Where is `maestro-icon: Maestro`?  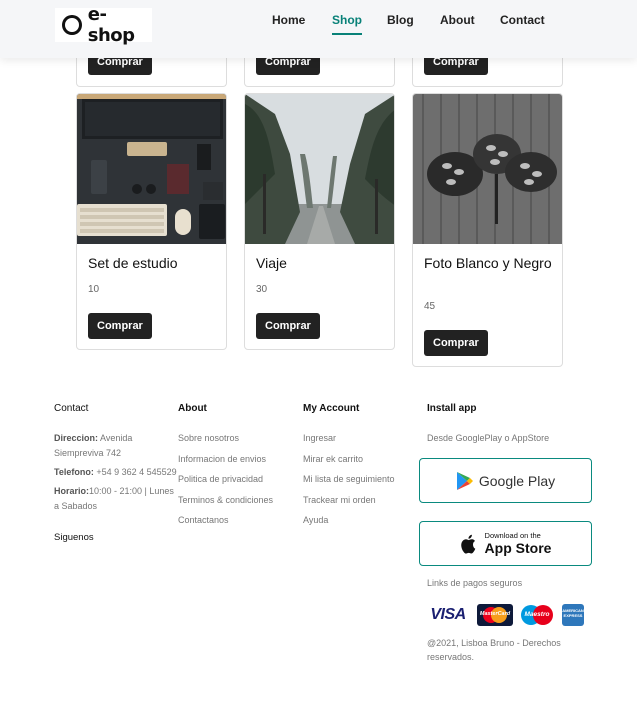
maestro-icon: Maestro is located at coordinates (537, 615).